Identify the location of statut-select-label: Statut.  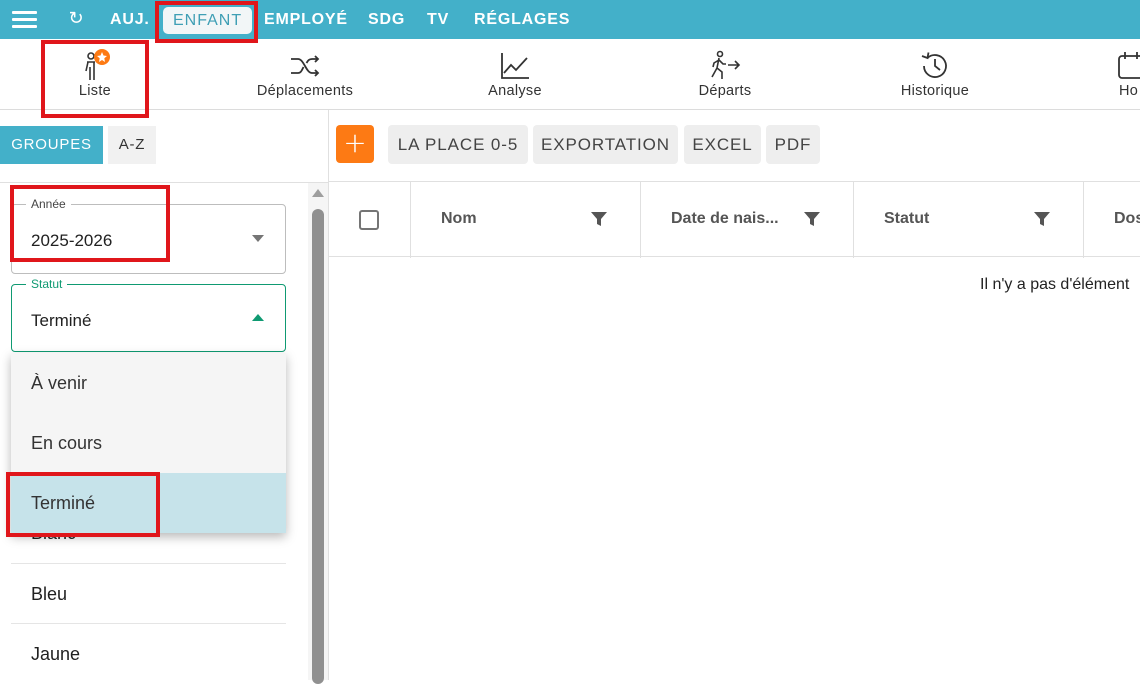
(47, 284).